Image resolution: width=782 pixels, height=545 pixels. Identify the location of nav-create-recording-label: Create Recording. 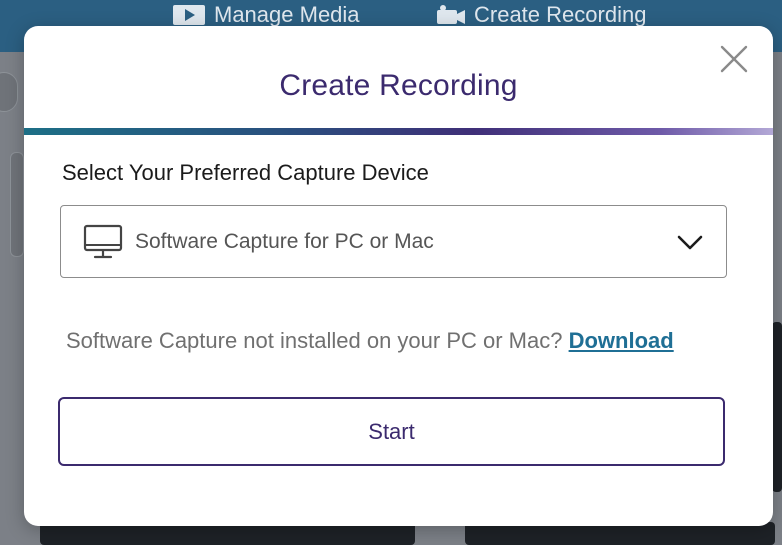
(560, 14).